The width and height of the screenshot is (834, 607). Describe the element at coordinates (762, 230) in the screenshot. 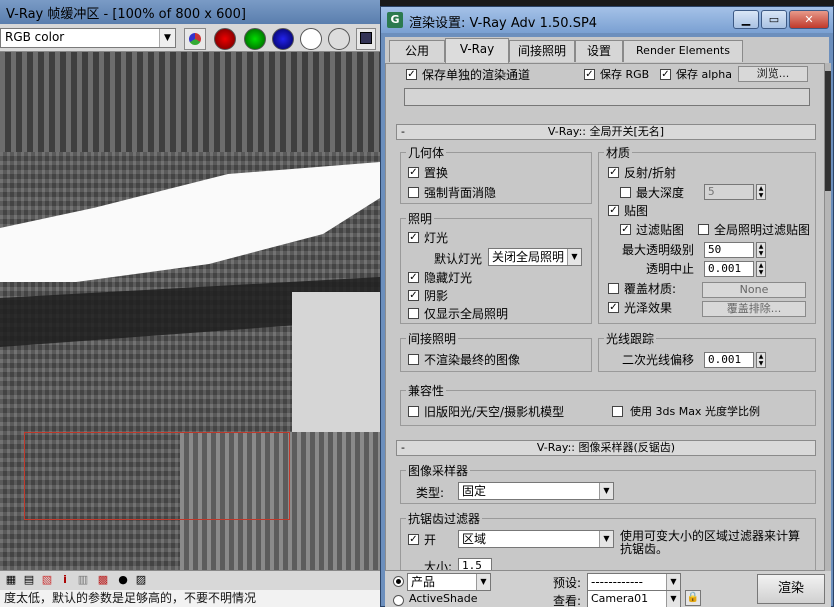

I see `filter-gi-label: 全局照明过滤贴图` at that location.